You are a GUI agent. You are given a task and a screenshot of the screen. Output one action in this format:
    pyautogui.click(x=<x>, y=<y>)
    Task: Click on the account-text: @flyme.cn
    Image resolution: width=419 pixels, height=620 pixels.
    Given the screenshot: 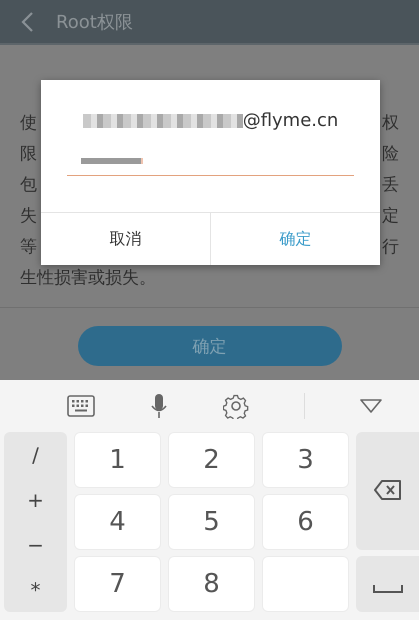 What is the action you would take?
    pyautogui.click(x=290, y=120)
    